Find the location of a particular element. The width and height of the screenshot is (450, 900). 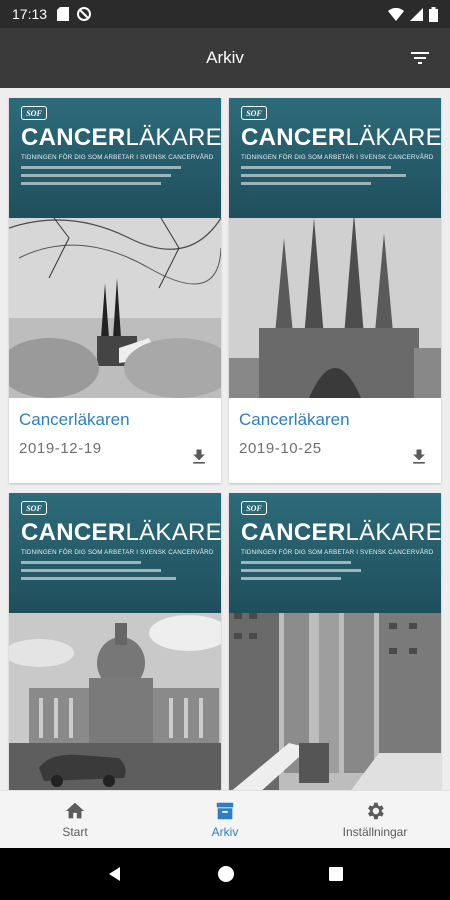

nav-label-arkiv: Arkiv is located at coordinates (225, 832).